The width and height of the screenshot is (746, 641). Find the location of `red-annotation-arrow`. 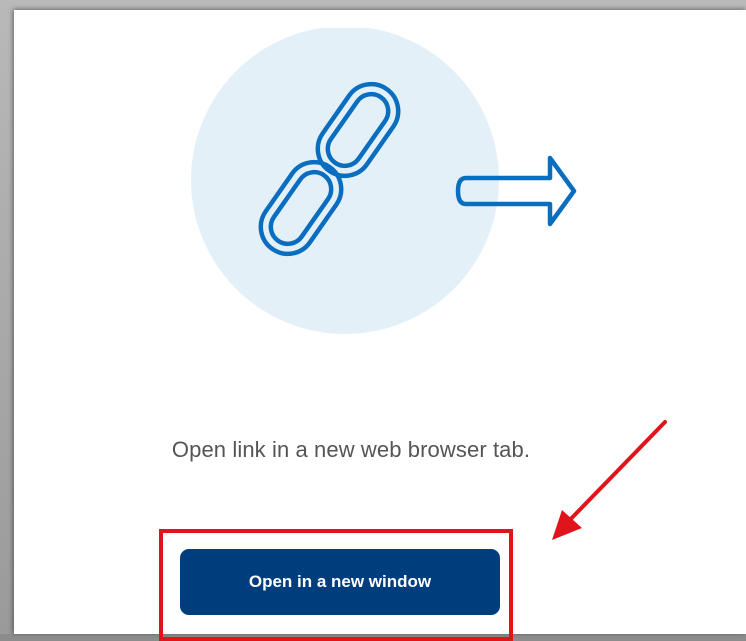

red-annotation-arrow is located at coordinates (609, 480).